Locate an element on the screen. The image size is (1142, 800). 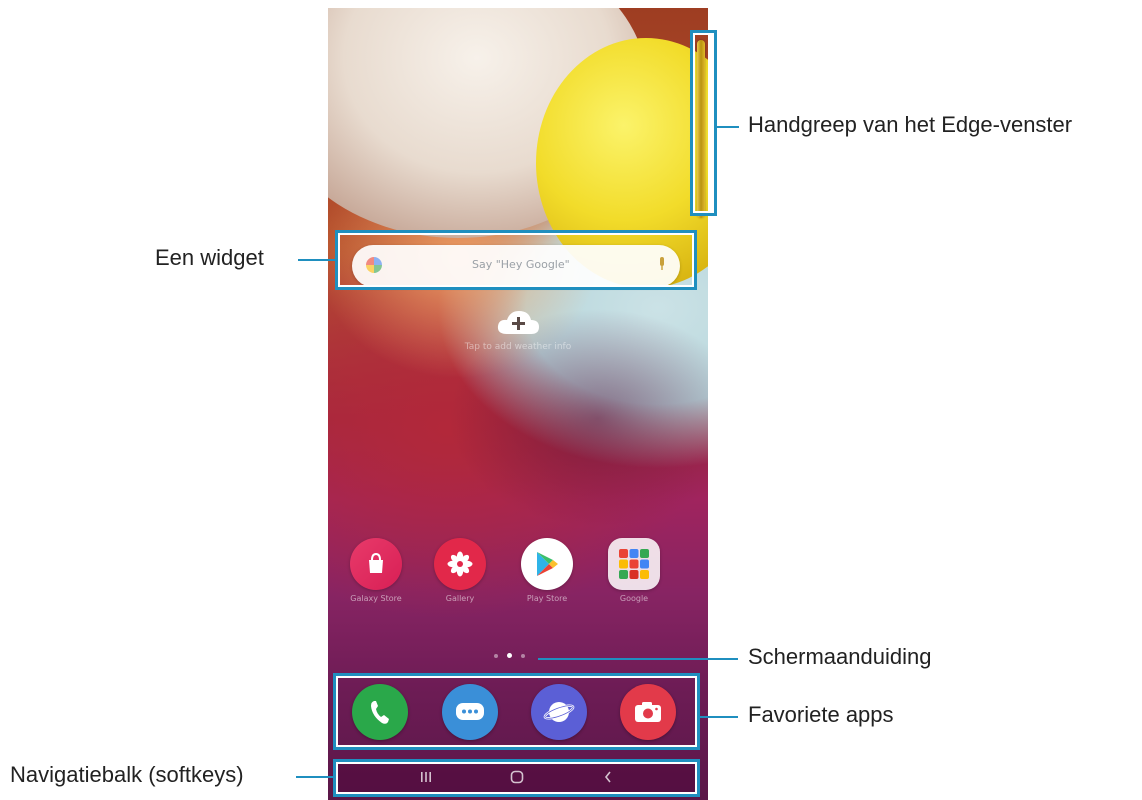
edge-handle-callout-line is located at coordinates (728, 127).